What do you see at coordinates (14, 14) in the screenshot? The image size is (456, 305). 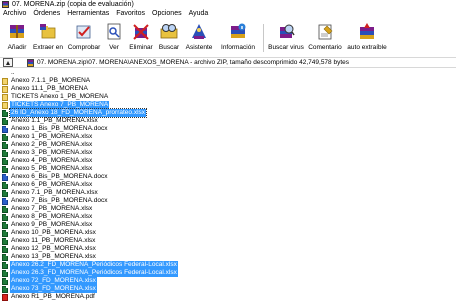 I see `menu-archivo: Archivo` at bounding box center [14, 14].